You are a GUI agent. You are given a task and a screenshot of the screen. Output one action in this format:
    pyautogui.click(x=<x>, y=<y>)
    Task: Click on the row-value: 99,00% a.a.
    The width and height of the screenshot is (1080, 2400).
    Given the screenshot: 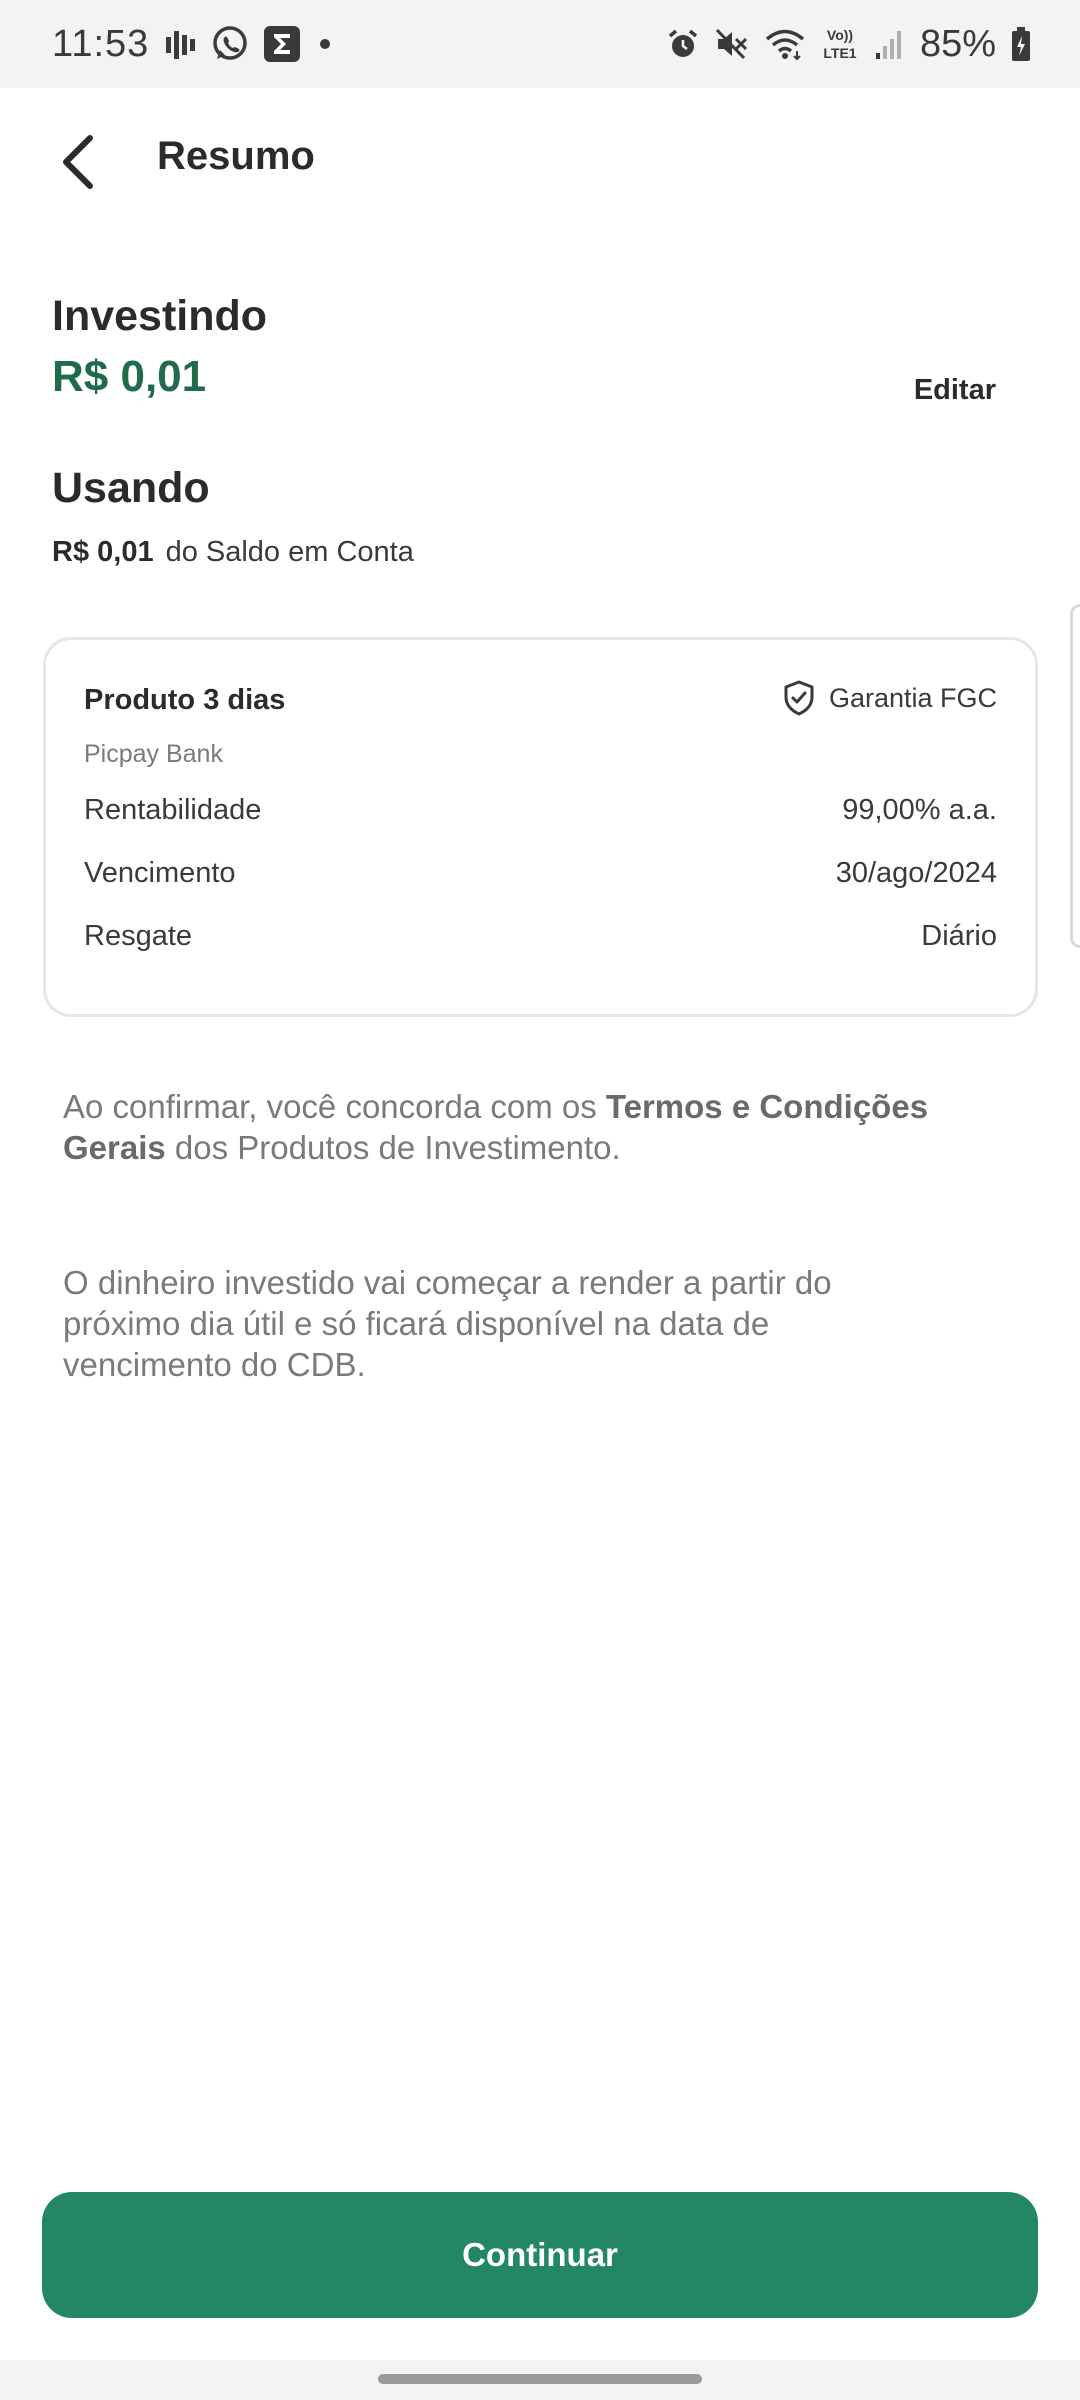 What is the action you would take?
    pyautogui.click(x=919, y=810)
    